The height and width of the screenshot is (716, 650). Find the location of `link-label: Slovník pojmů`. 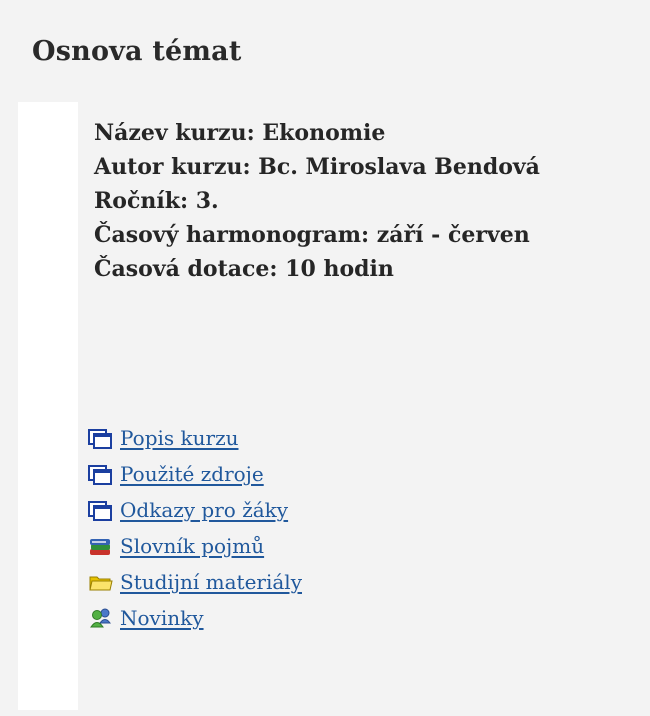

link-label: Slovník pojmů is located at coordinates (192, 546).